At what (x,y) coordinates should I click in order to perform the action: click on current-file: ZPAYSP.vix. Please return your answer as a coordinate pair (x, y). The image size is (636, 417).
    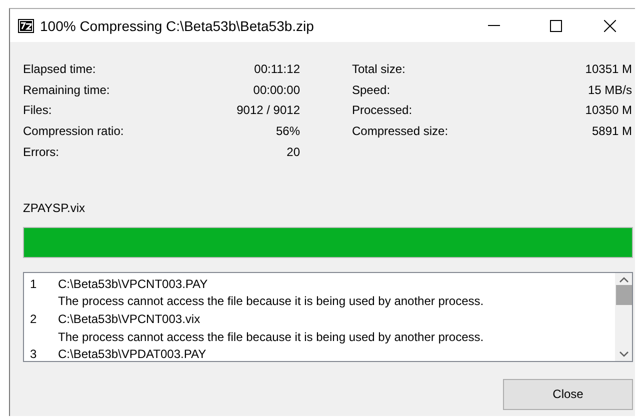
    Looking at the image, I should click on (54, 207).